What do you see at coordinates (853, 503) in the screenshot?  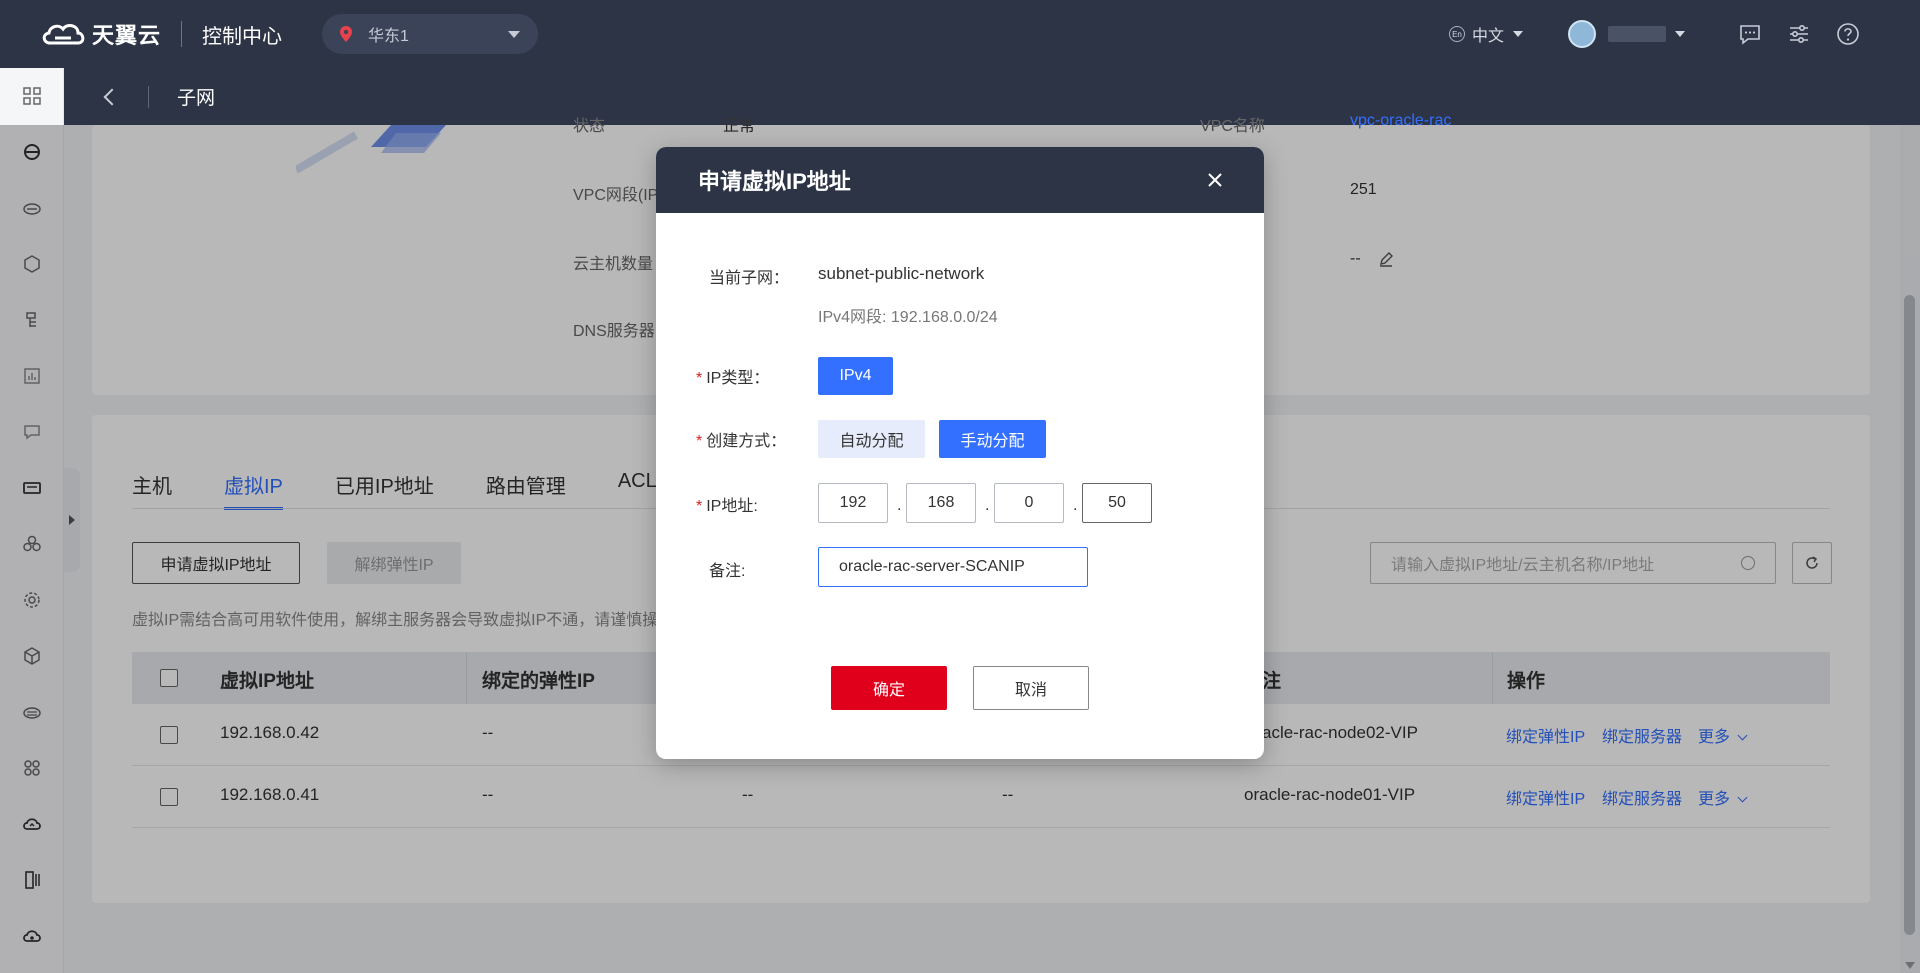 I see `ip-octet-1-input: 192` at bounding box center [853, 503].